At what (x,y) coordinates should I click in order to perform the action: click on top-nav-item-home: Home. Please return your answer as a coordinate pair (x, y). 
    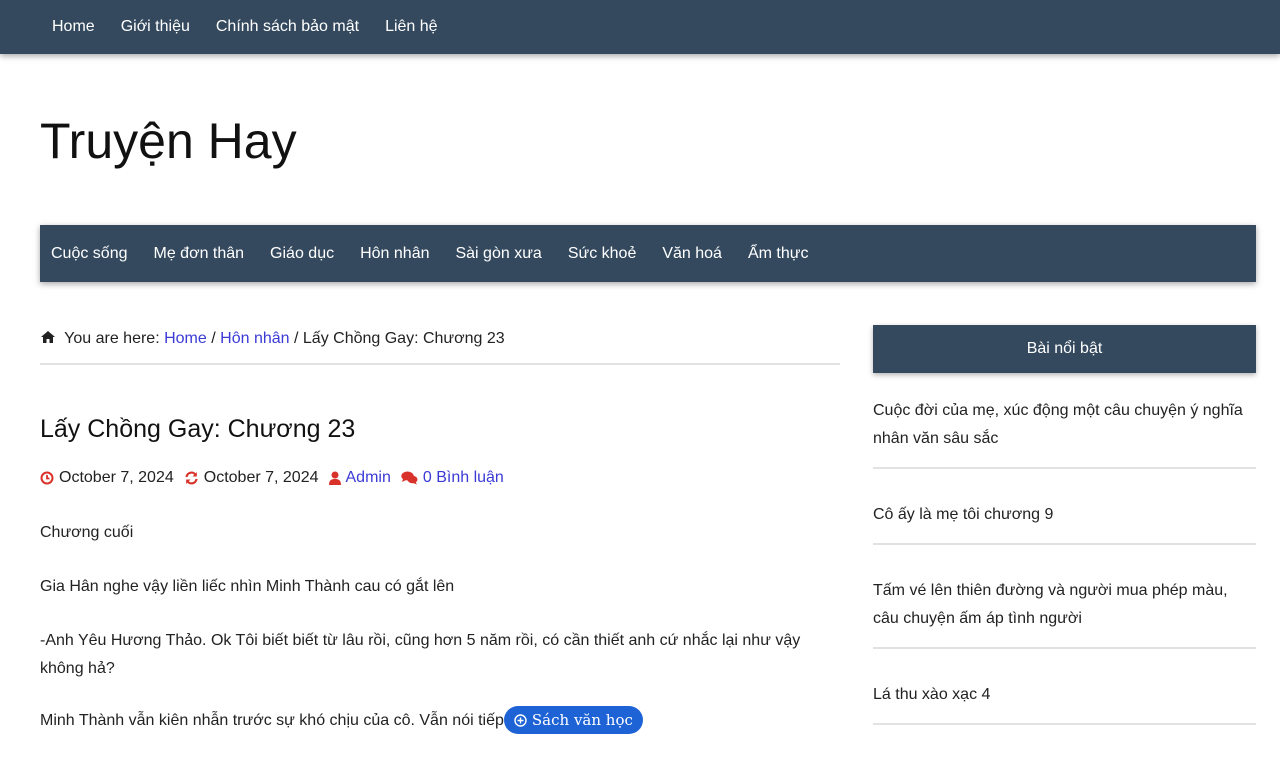
    Looking at the image, I should click on (73, 27).